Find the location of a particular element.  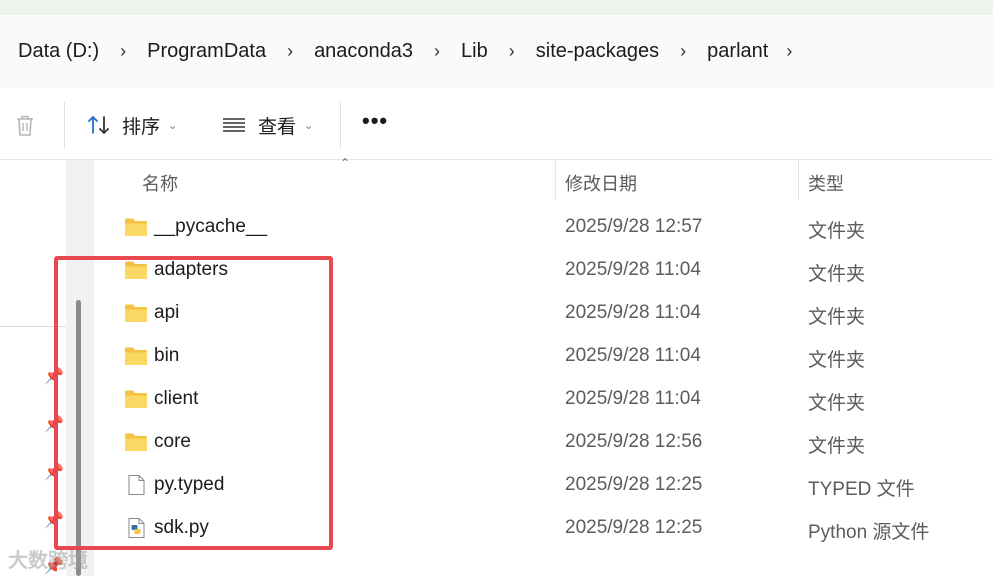

view-label: 查看 is located at coordinates (277, 127).